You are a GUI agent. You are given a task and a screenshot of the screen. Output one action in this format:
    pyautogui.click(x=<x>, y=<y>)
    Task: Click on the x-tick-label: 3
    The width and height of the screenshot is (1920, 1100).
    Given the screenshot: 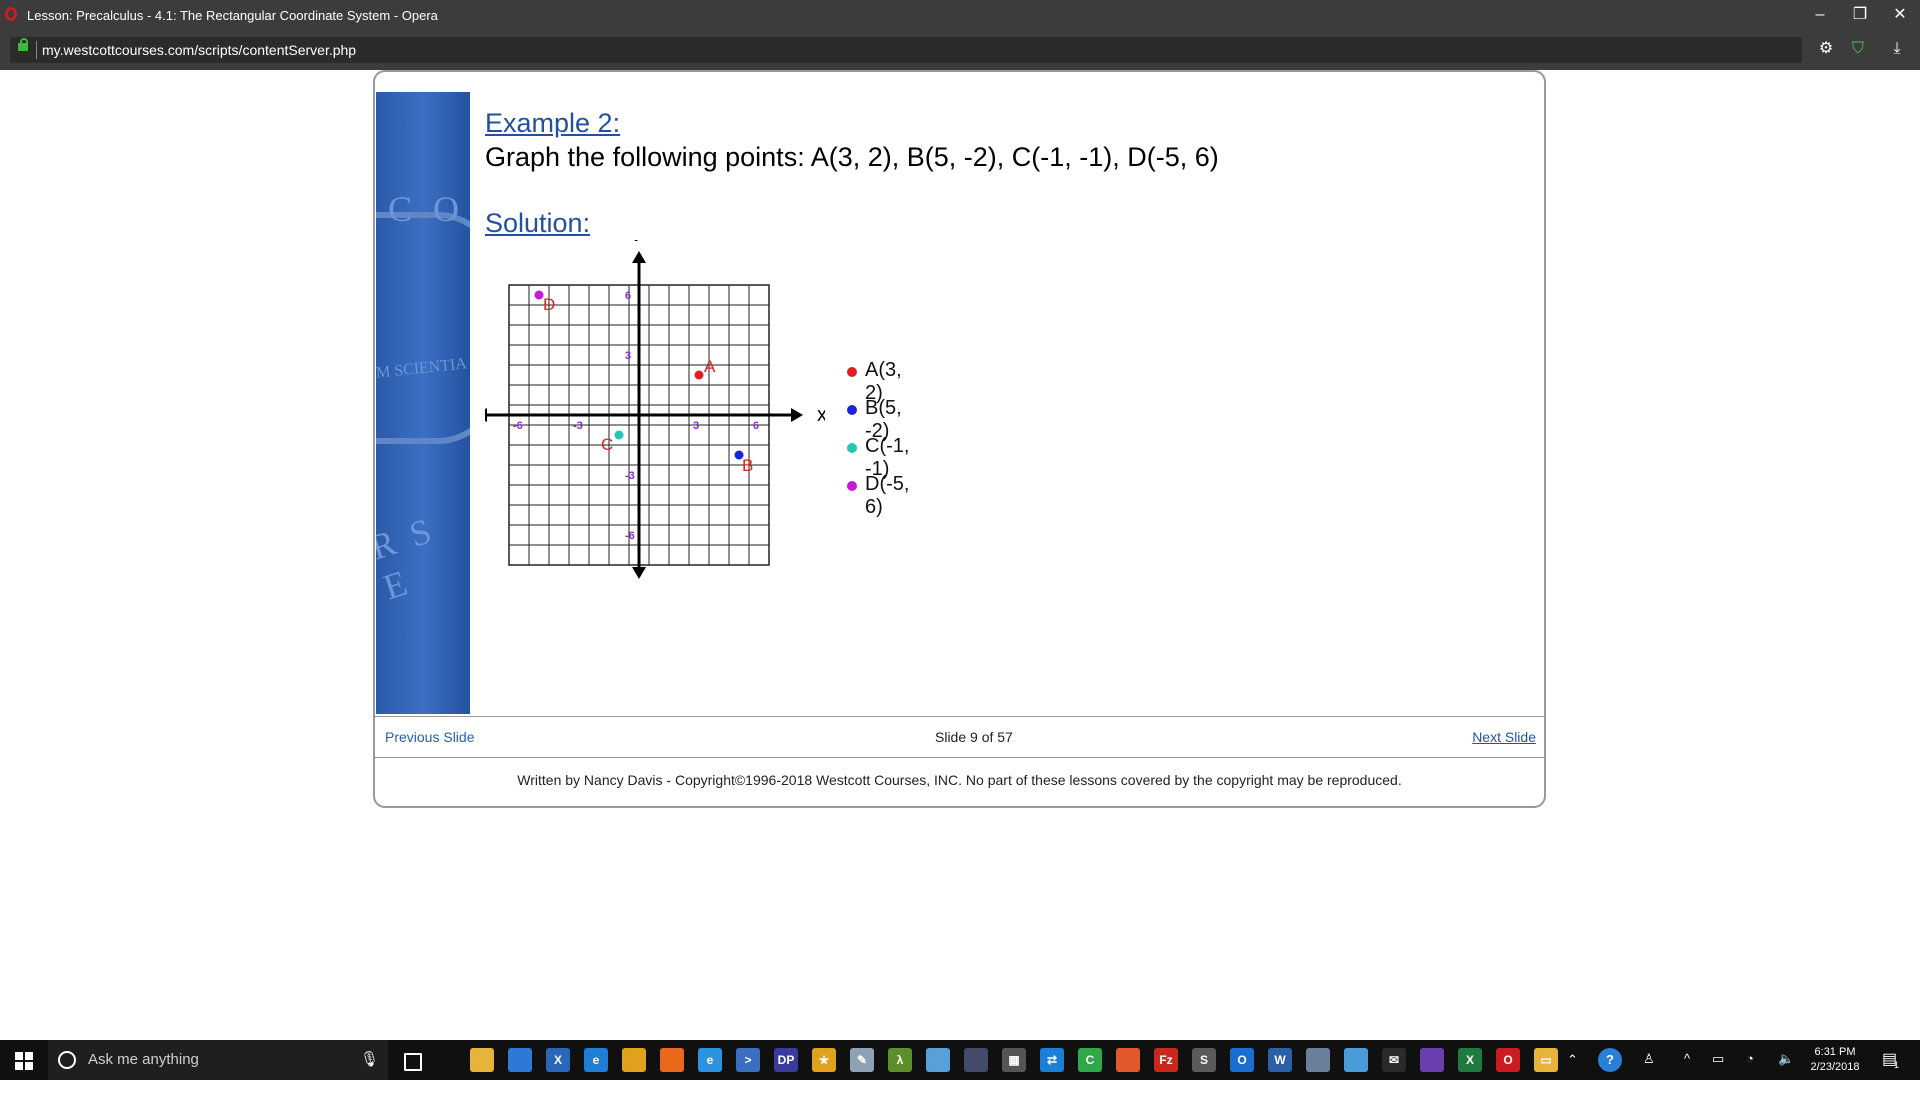 What is the action you would take?
    pyautogui.click(x=696, y=426)
    